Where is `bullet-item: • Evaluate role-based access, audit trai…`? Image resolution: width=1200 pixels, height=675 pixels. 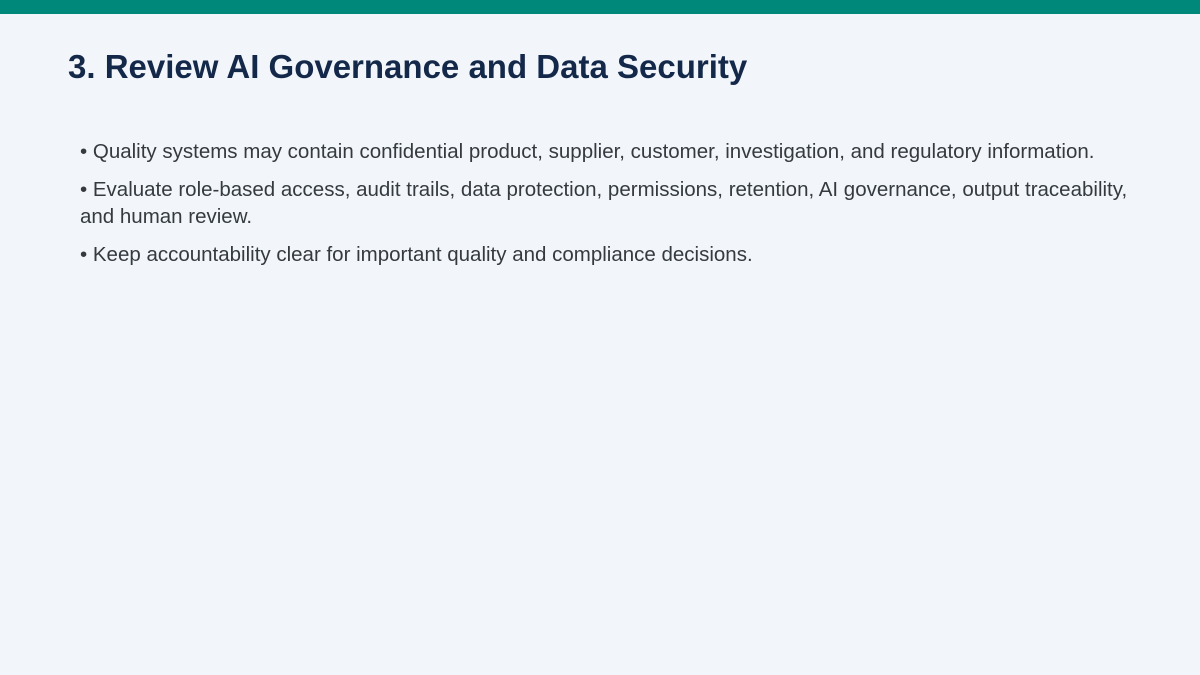
bullet-item: • Evaluate role-based access, audit trai… is located at coordinates (604, 203).